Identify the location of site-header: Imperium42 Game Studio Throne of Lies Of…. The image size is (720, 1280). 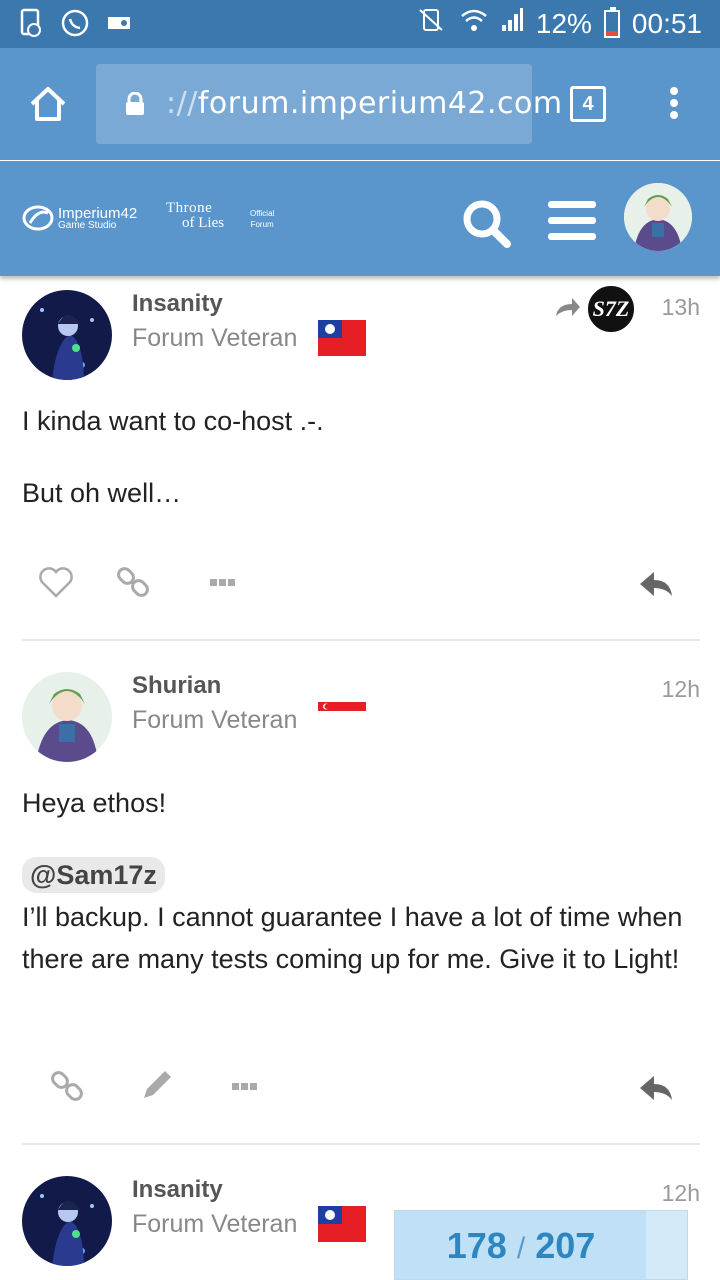
(360, 218).